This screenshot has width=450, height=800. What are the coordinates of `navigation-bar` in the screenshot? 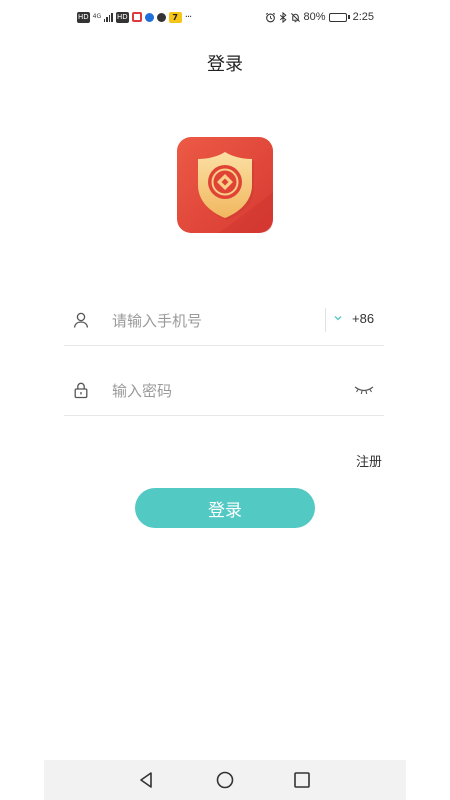 It's located at (225, 780).